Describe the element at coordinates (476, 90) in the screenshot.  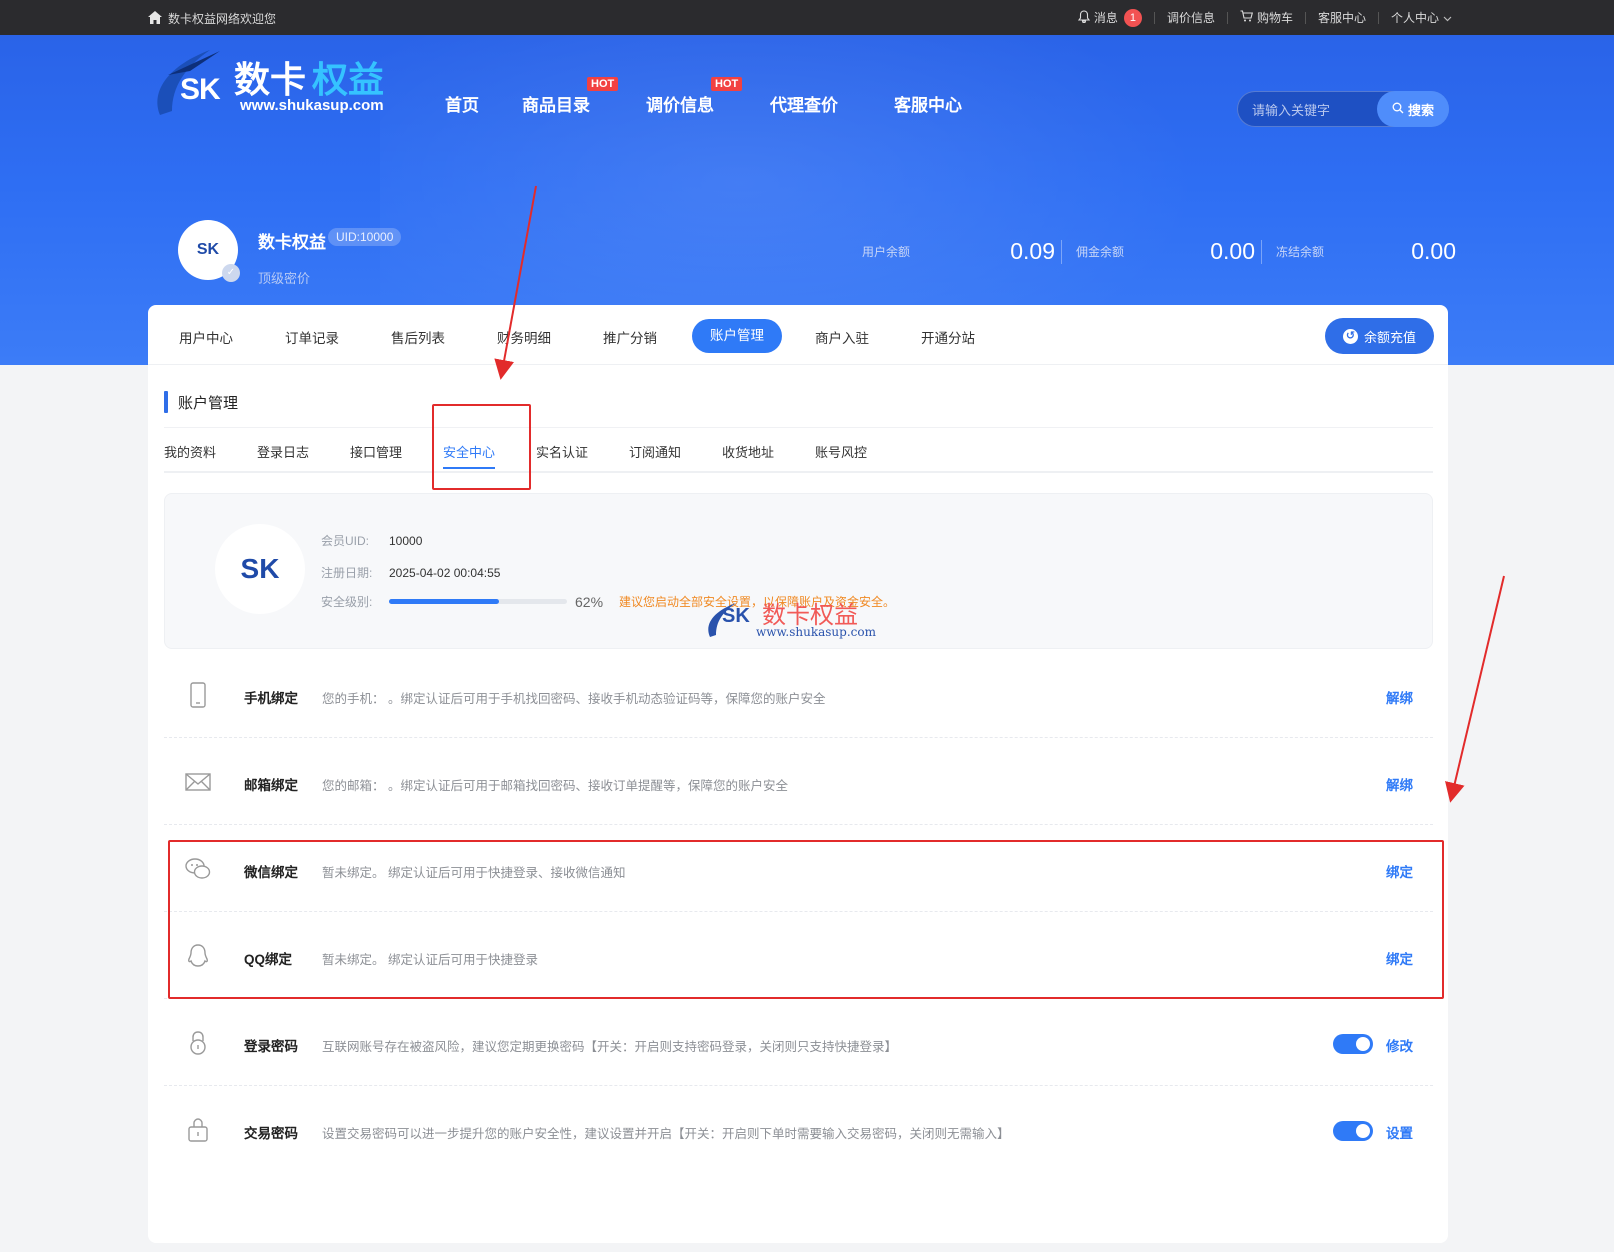
I see `nav-home: 首页` at that location.